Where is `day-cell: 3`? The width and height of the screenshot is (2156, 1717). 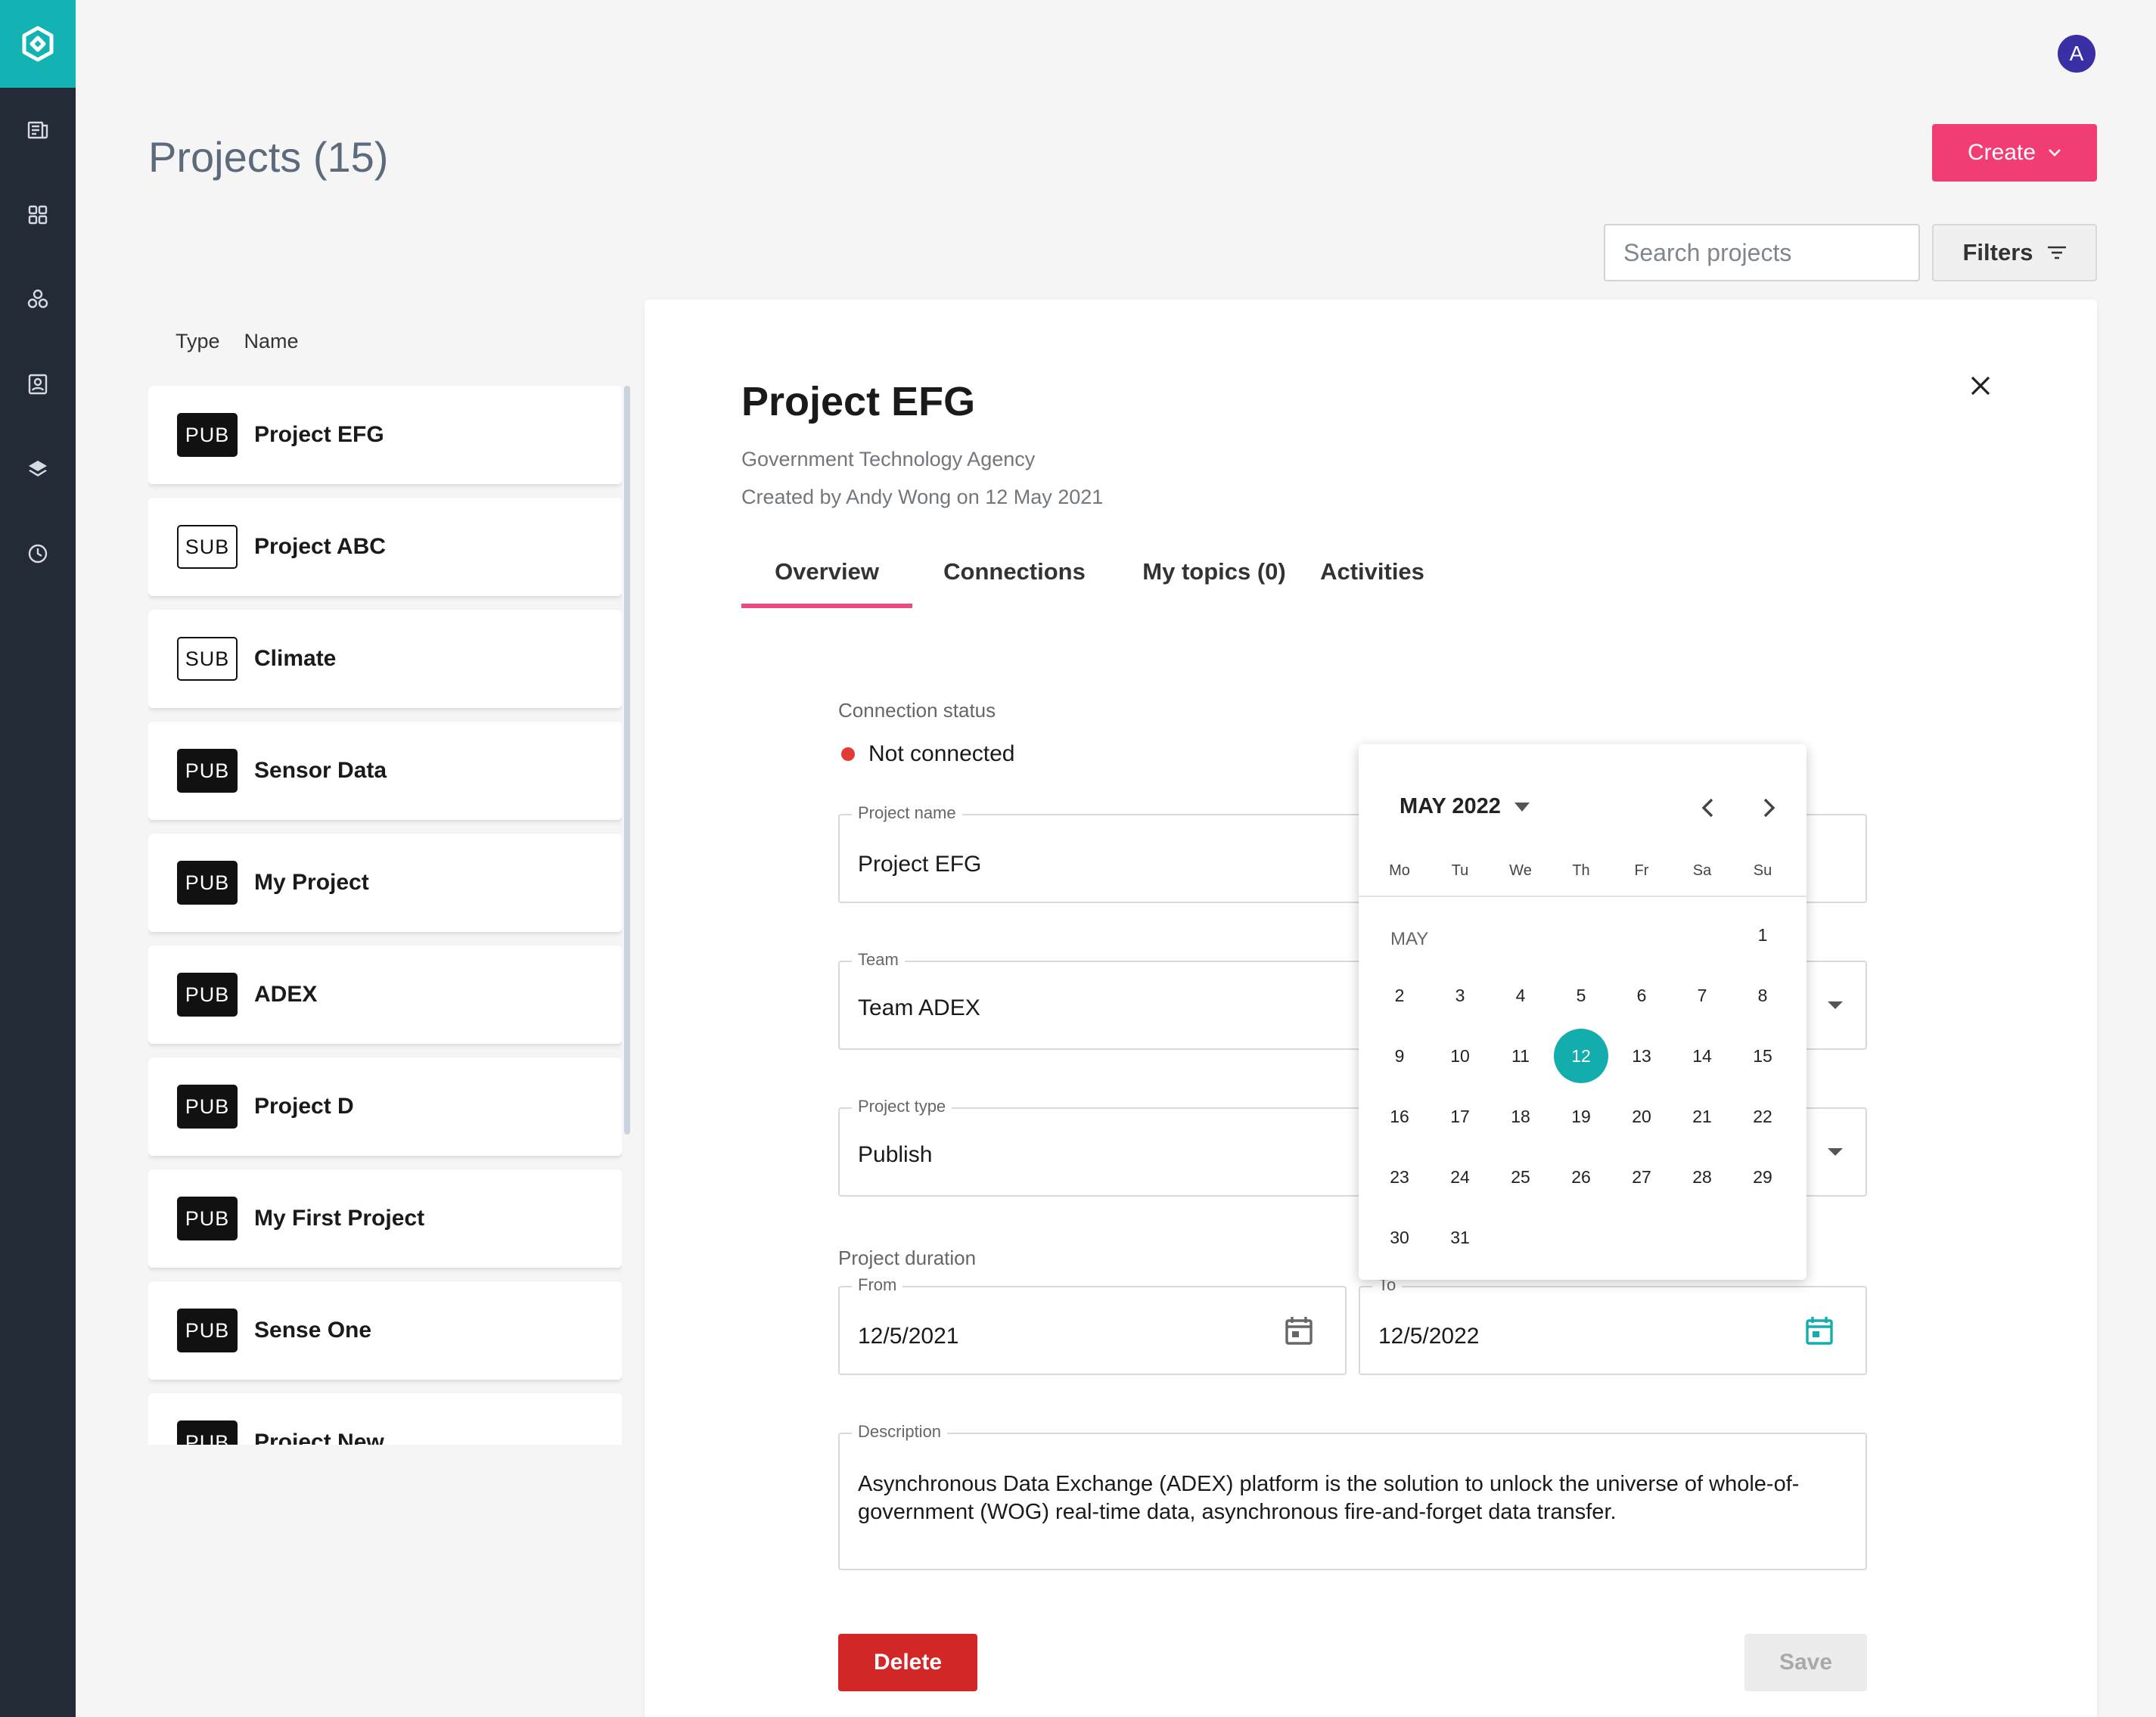 day-cell: 3 is located at coordinates (1460, 995).